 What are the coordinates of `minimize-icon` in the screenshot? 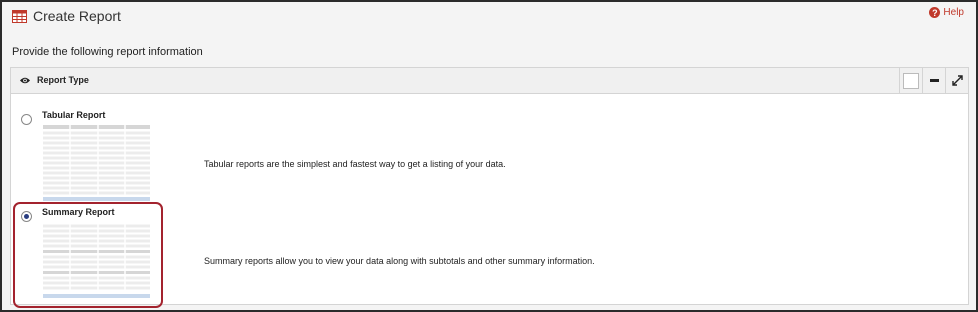 It's located at (934, 80).